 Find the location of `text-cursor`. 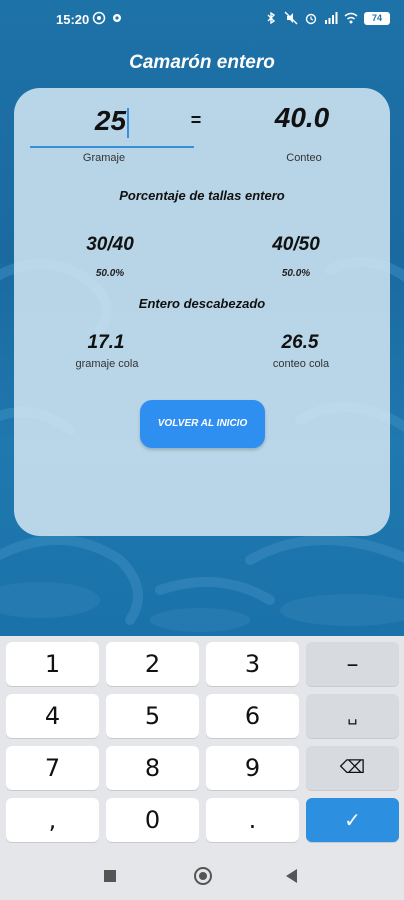

text-cursor is located at coordinates (128, 122).